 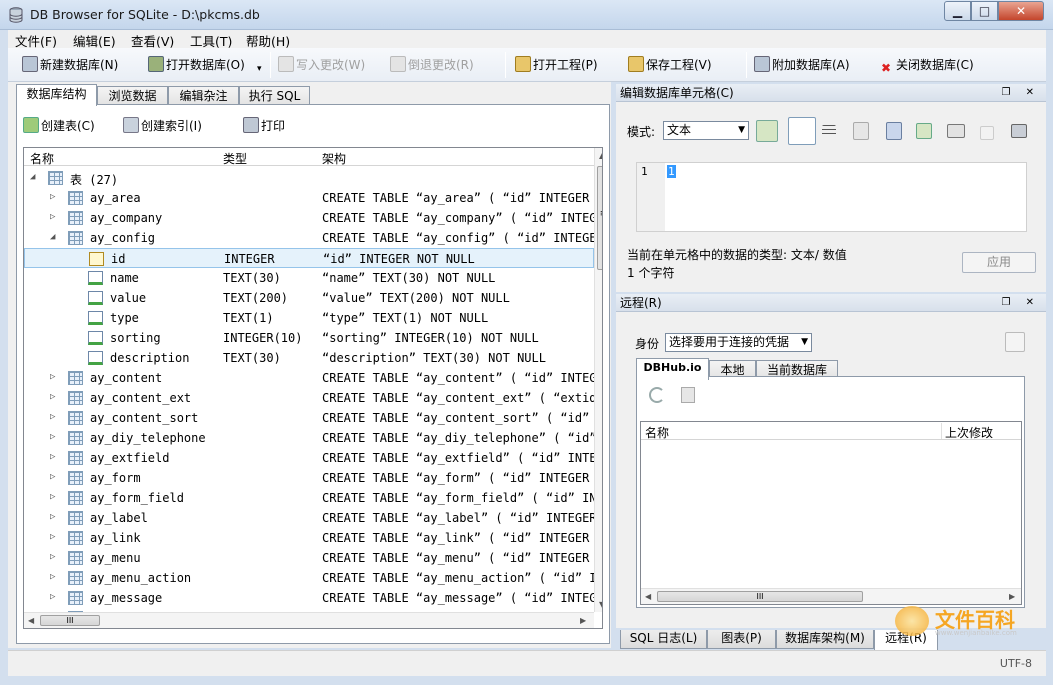 What do you see at coordinates (556, 65) in the screenshot?
I see `open-project-button: 打开工程(P)` at bounding box center [556, 65].